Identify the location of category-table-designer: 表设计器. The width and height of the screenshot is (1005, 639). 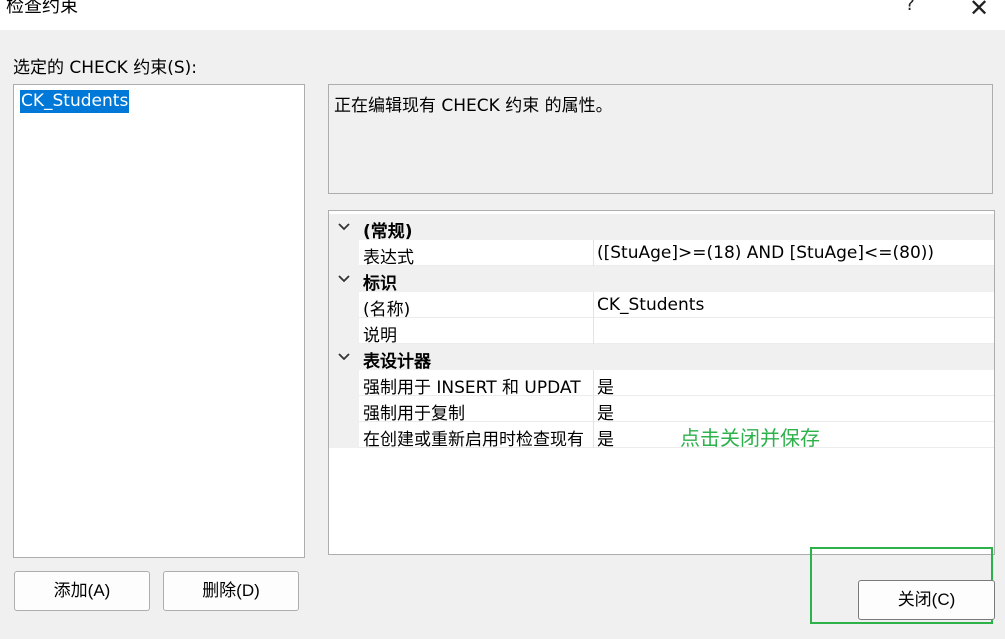
(661, 358).